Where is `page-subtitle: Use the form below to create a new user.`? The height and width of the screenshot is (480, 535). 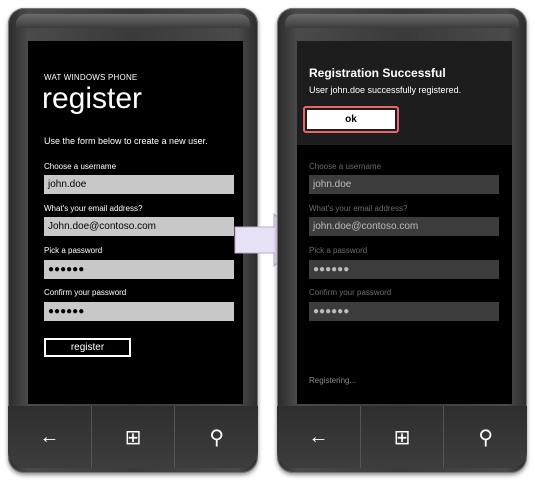 page-subtitle: Use the form below to create a new user. is located at coordinates (126, 141).